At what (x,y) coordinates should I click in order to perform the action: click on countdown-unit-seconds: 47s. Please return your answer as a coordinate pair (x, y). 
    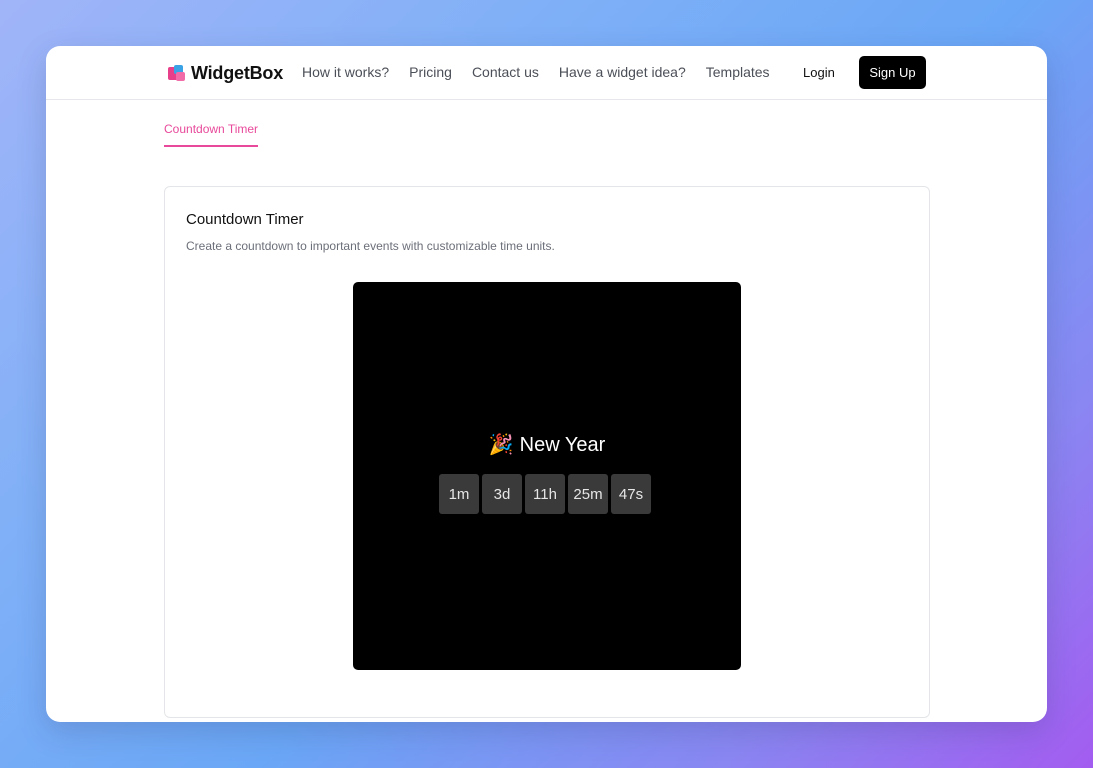
    Looking at the image, I should click on (631, 494).